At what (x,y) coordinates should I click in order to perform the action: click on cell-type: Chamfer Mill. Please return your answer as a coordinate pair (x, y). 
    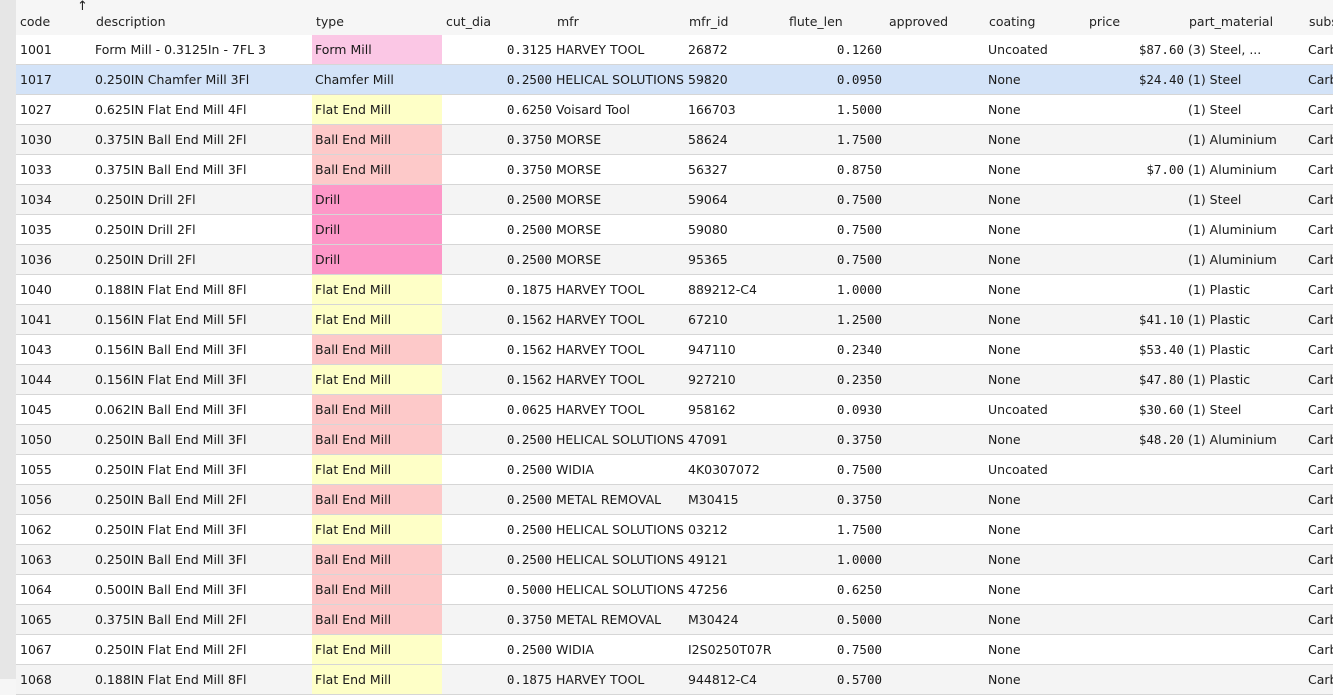
    Looking at the image, I should click on (377, 79).